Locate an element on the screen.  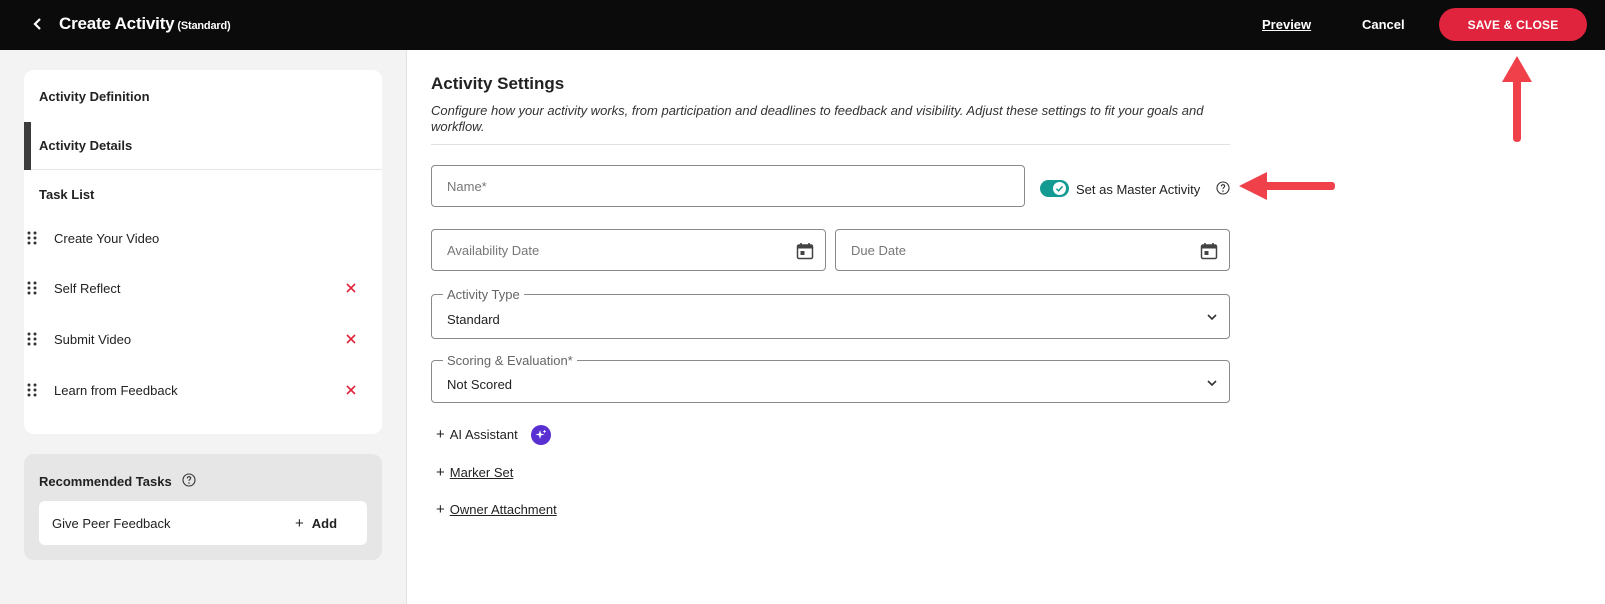
nav-activity-definition: Activity Definition is located at coordinates (203, 96).